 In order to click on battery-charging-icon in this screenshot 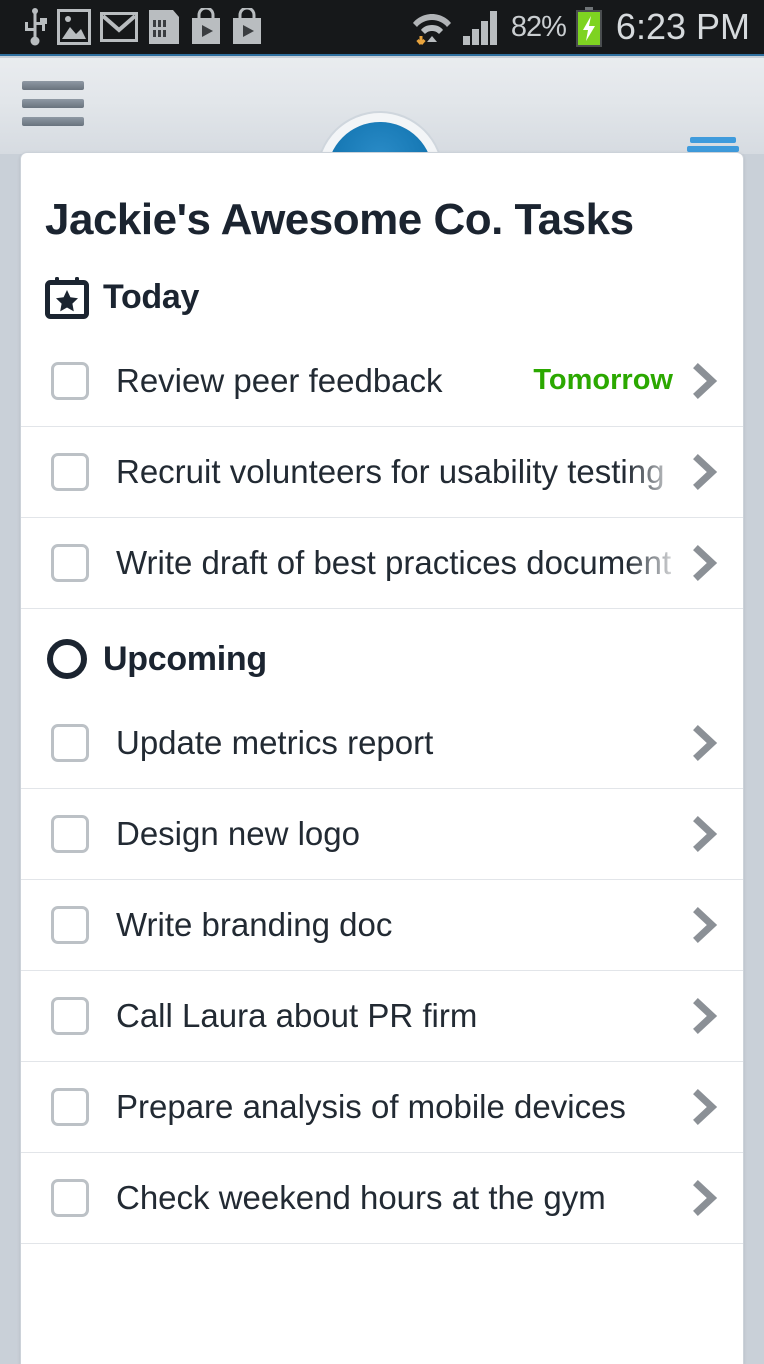, I will do `click(588, 27)`.